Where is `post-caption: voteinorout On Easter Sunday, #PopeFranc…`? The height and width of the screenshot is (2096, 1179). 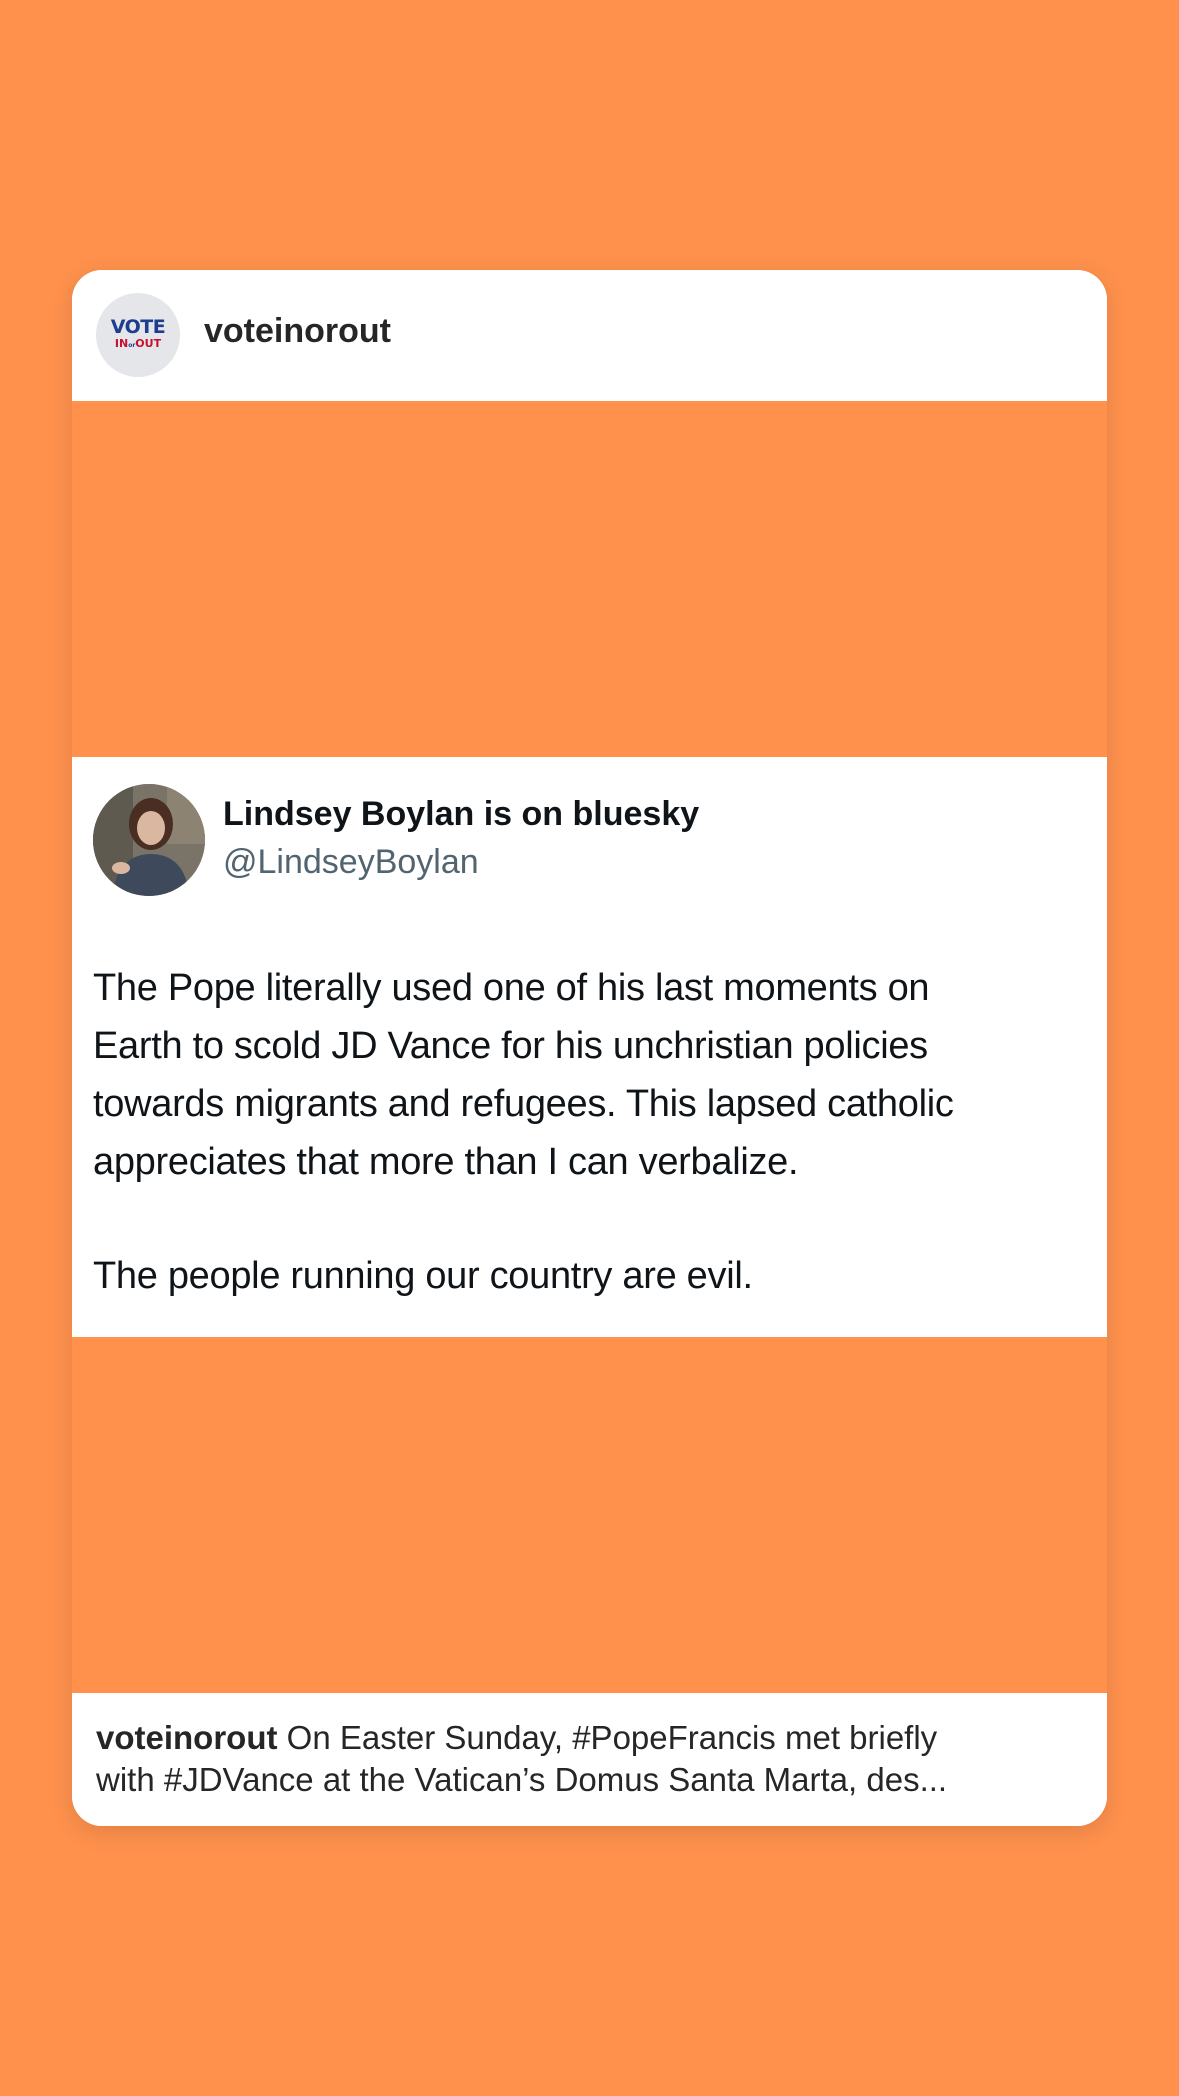 post-caption: voteinorout On Easter Sunday, #PopeFranc… is located at coordinates (589, 1759).